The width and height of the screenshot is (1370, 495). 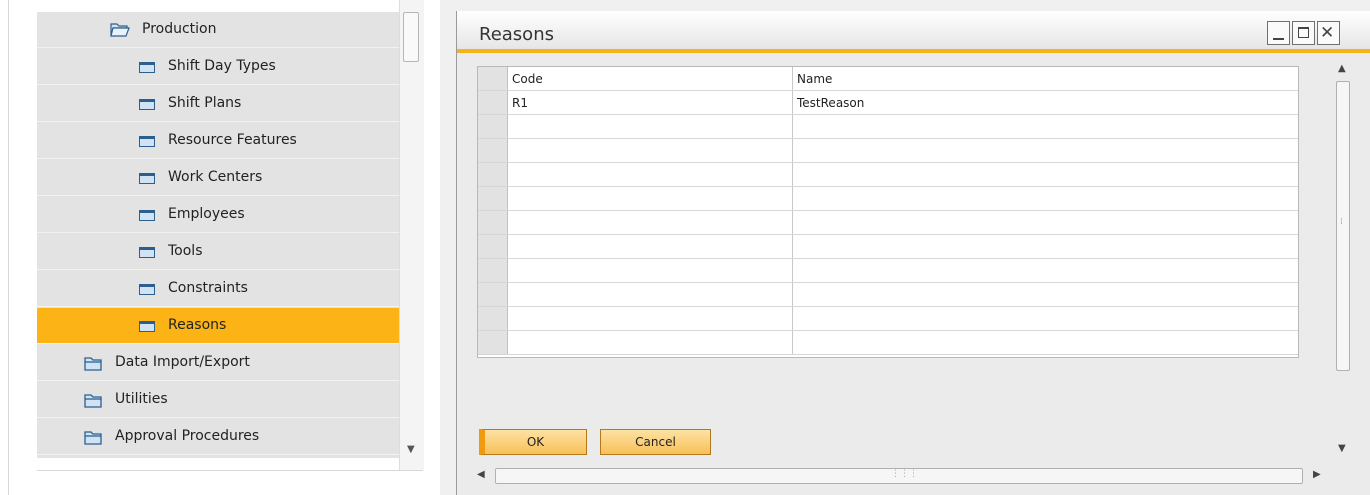 I want to click on scroll-up-arrow-icon: ▲, so click(x=1342, y=68).